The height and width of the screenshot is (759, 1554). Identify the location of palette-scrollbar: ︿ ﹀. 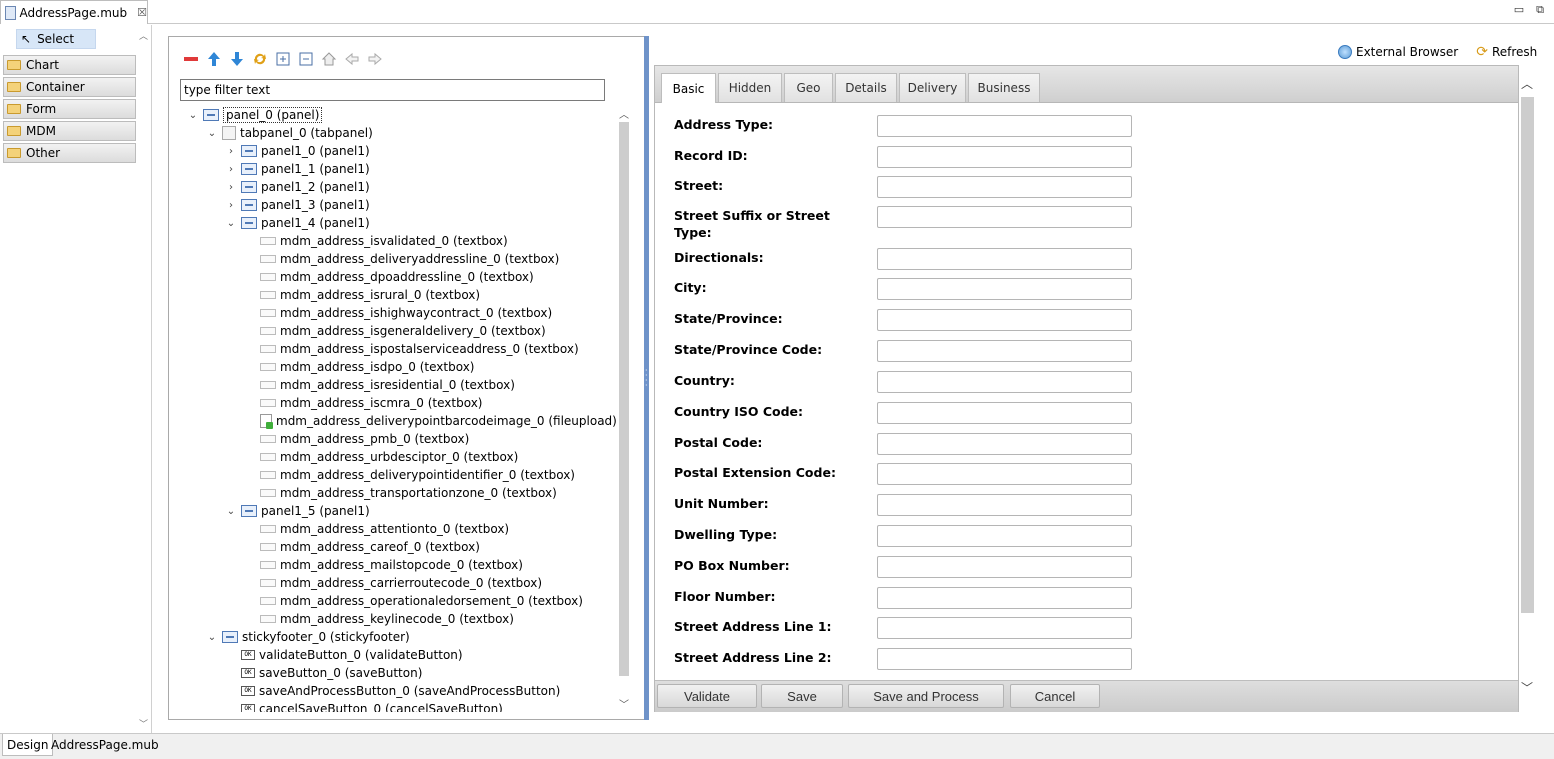
(144, 379).